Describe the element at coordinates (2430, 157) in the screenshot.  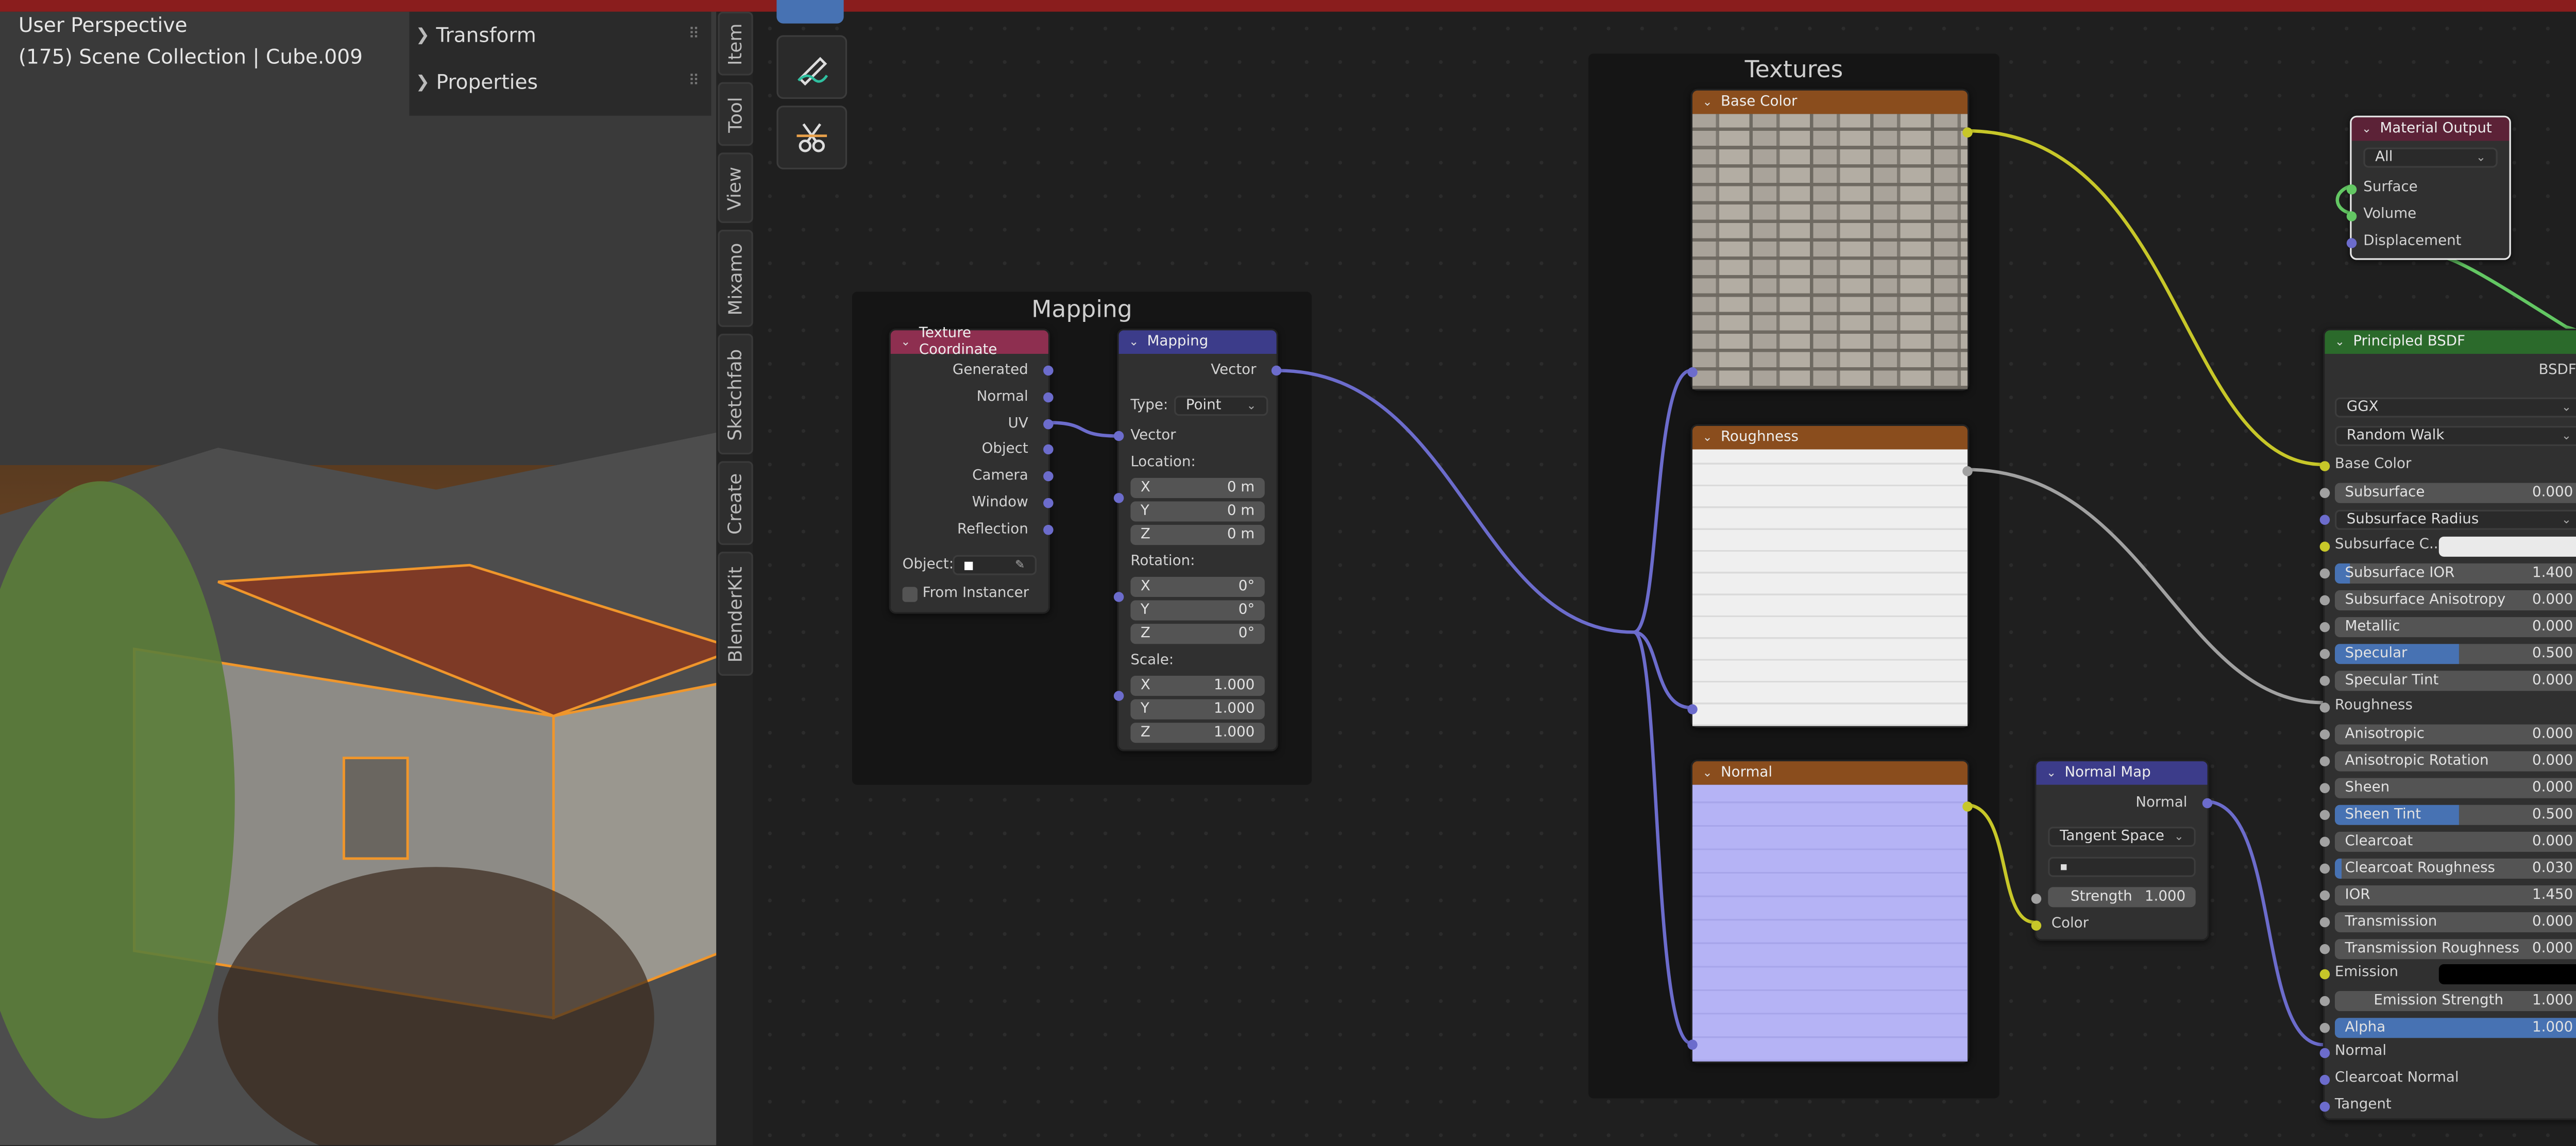
I see `target-dropdown: All ⌄` at that location.